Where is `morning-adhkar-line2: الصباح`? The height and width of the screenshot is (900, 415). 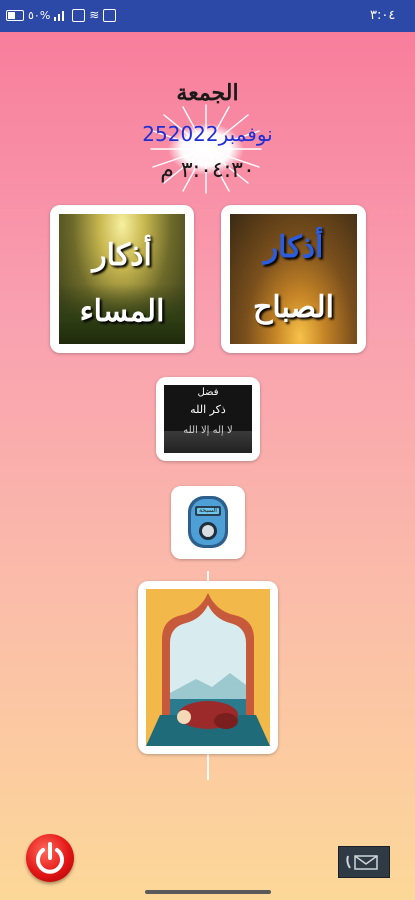 morning-adhkar-line2: الصباح is located at coordinates (293, 307).